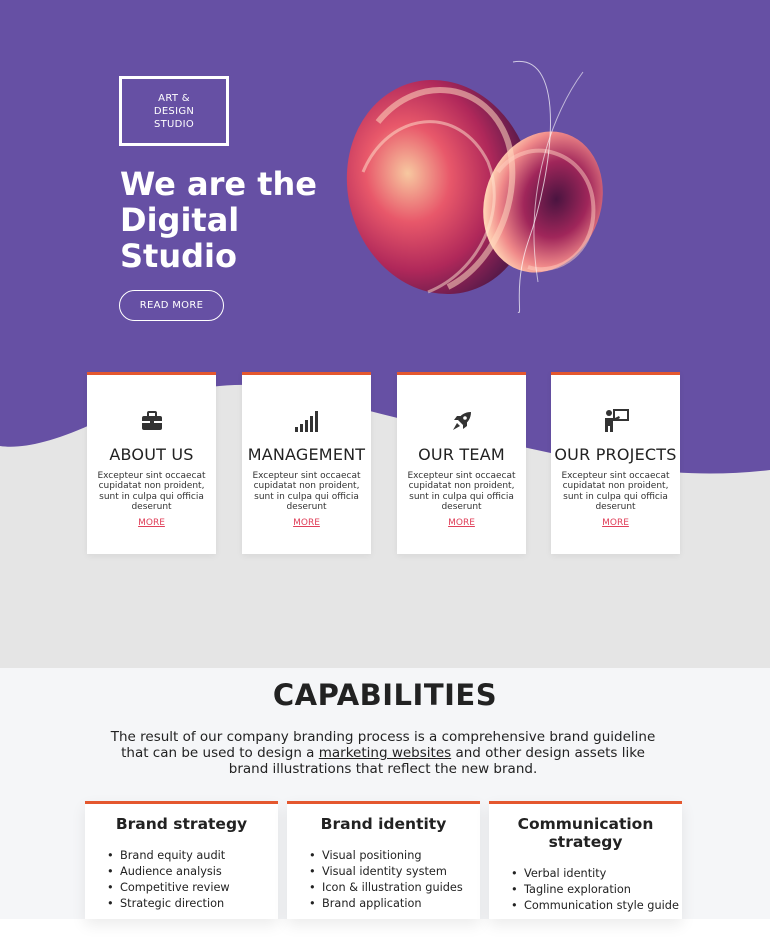 This screenshot has width=770, height=942. Describe the element at coordinates (615, 422) in the screenshot. I see `presenter-icon` at that location.